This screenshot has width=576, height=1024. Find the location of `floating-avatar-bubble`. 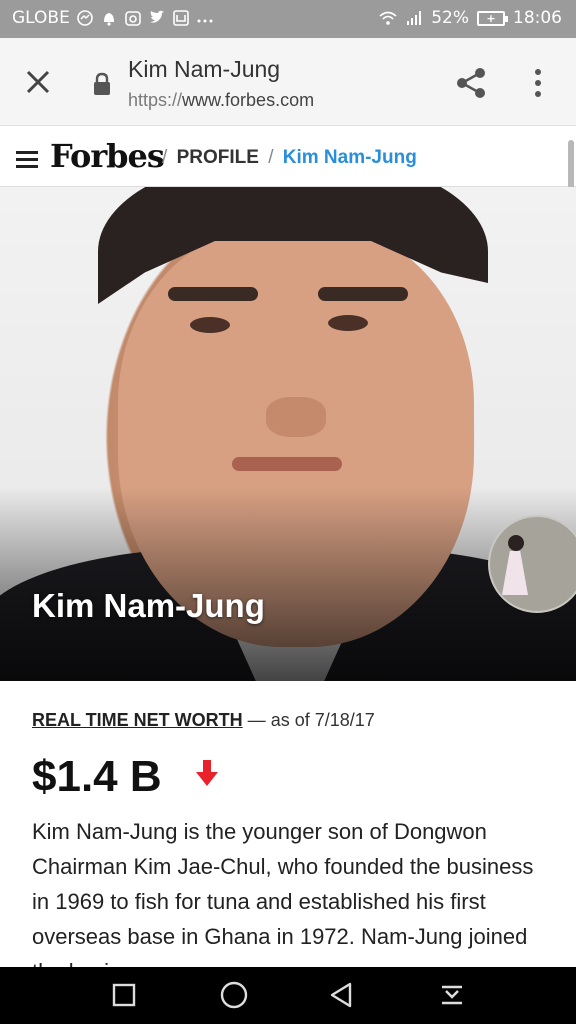

floating-avatar-bubble is located at coordinates (532, 564).